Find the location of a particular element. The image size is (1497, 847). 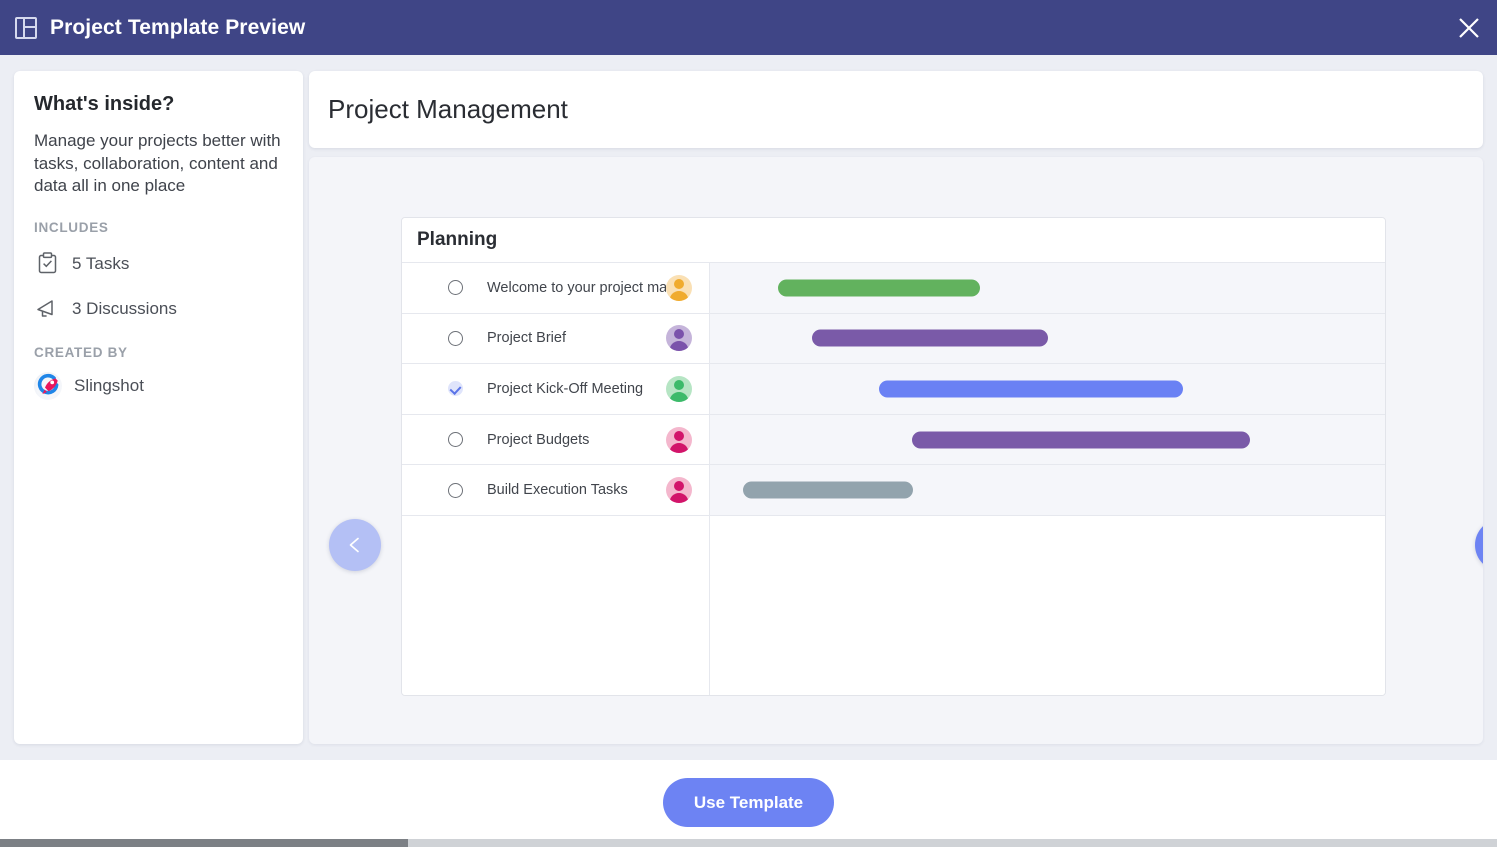

table-row: Project Kick-Off Meeting is located at coordinates (893, 389).